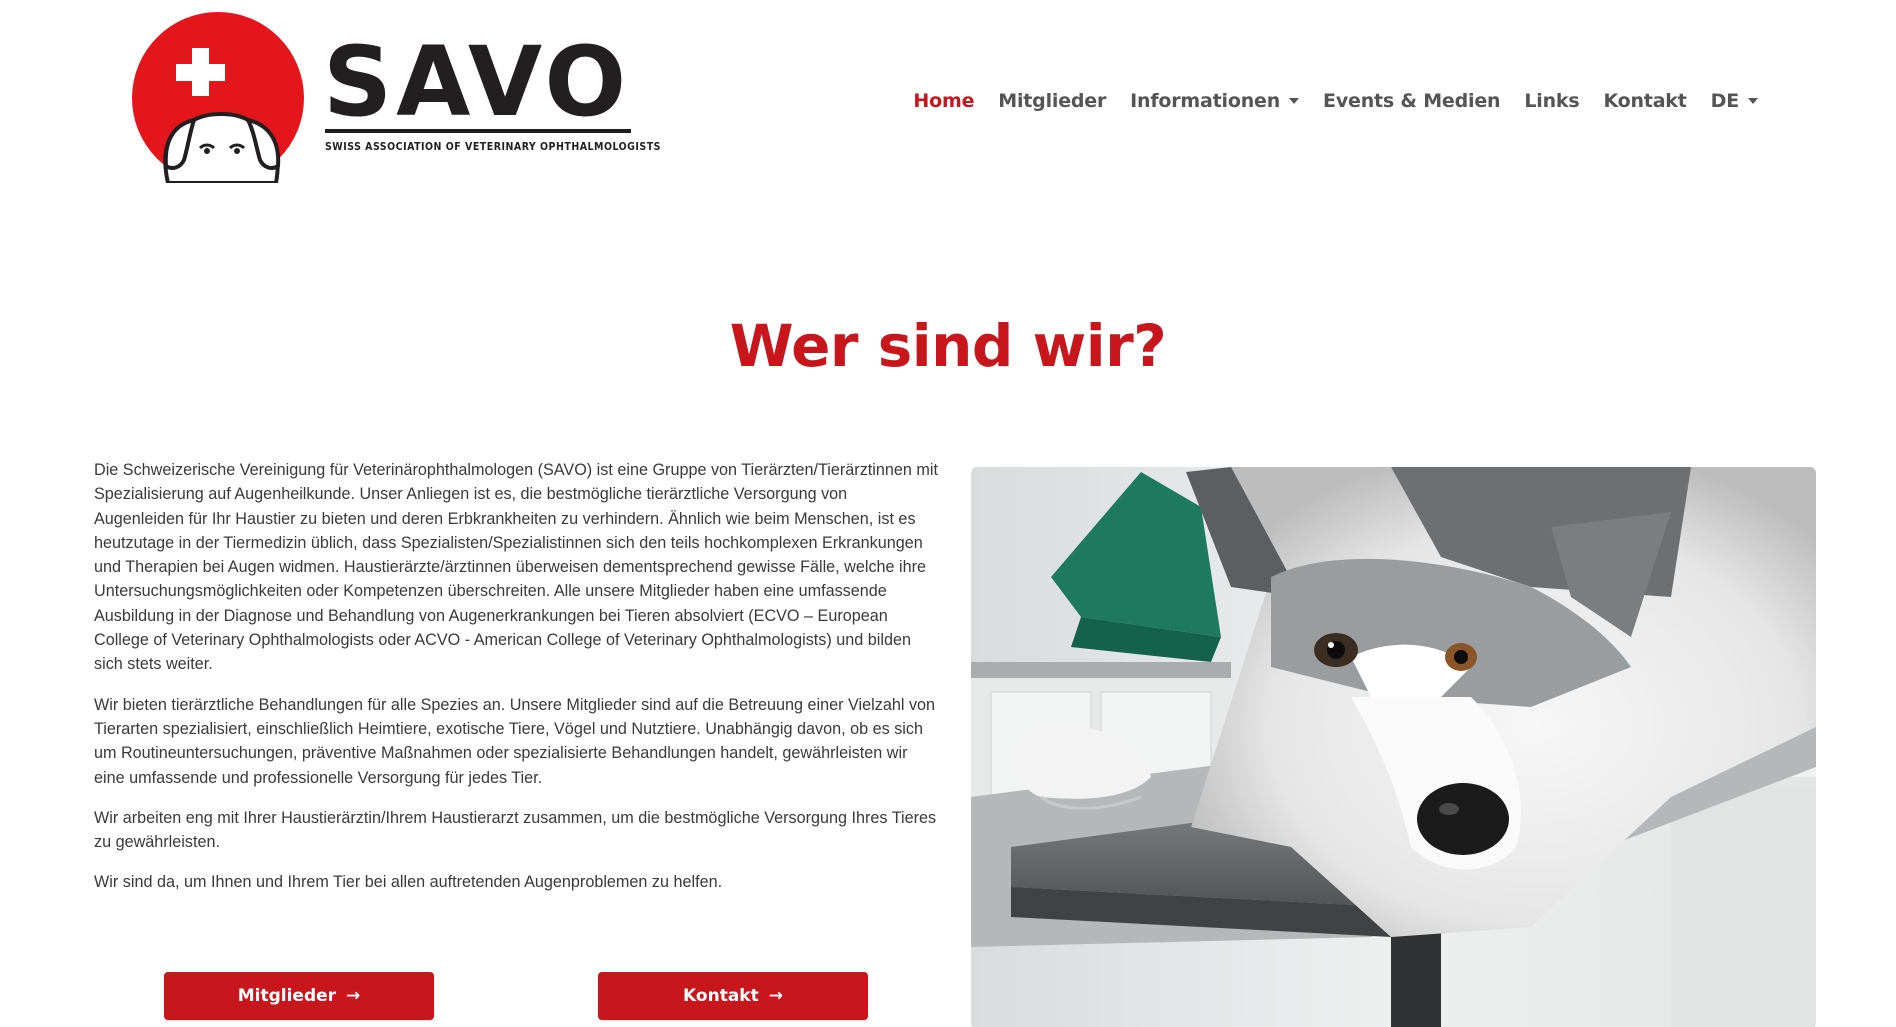 The height and width of the screenshot is (1027, 1896). I want to click on nav-label: Kontakt, so click(1645, 101).